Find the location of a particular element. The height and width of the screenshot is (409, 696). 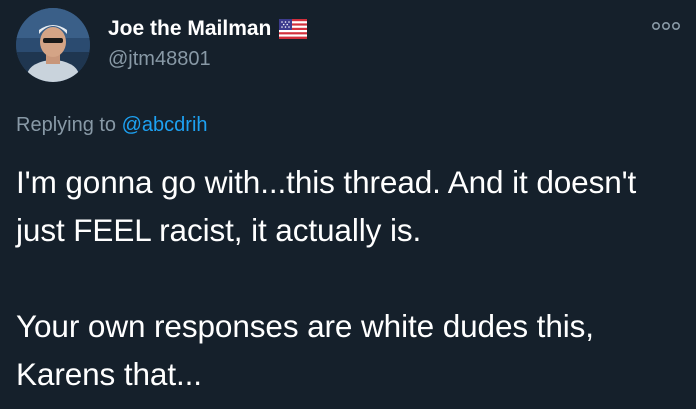

us-flag-icon is located at coordinates (293, 29).